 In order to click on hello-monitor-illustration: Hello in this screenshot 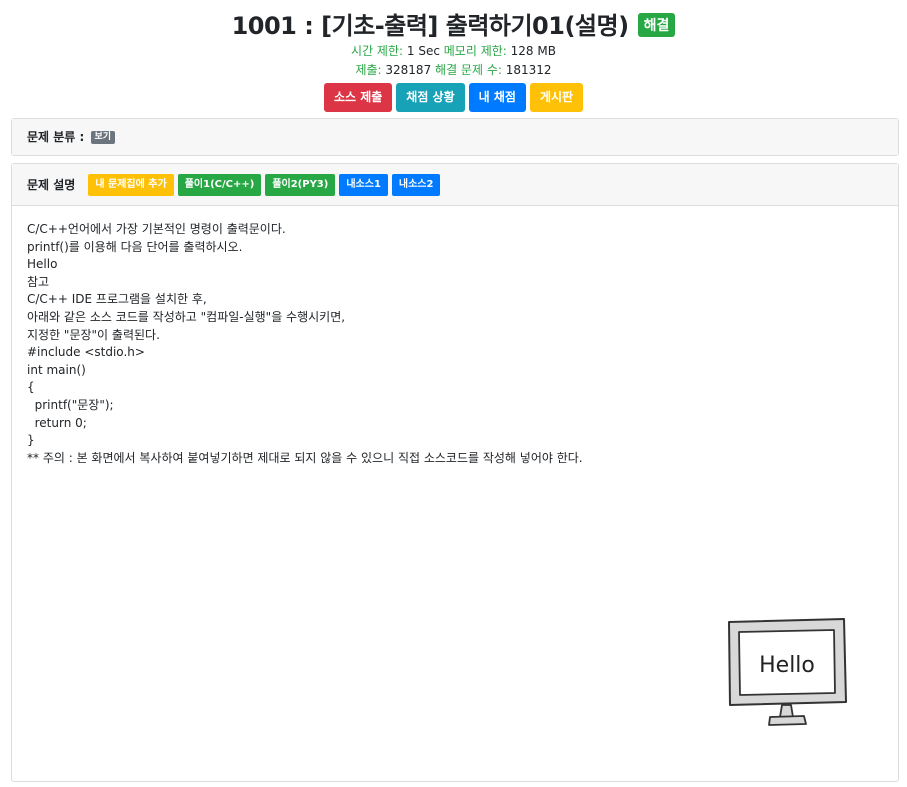, I will do `click(787, 672)`.